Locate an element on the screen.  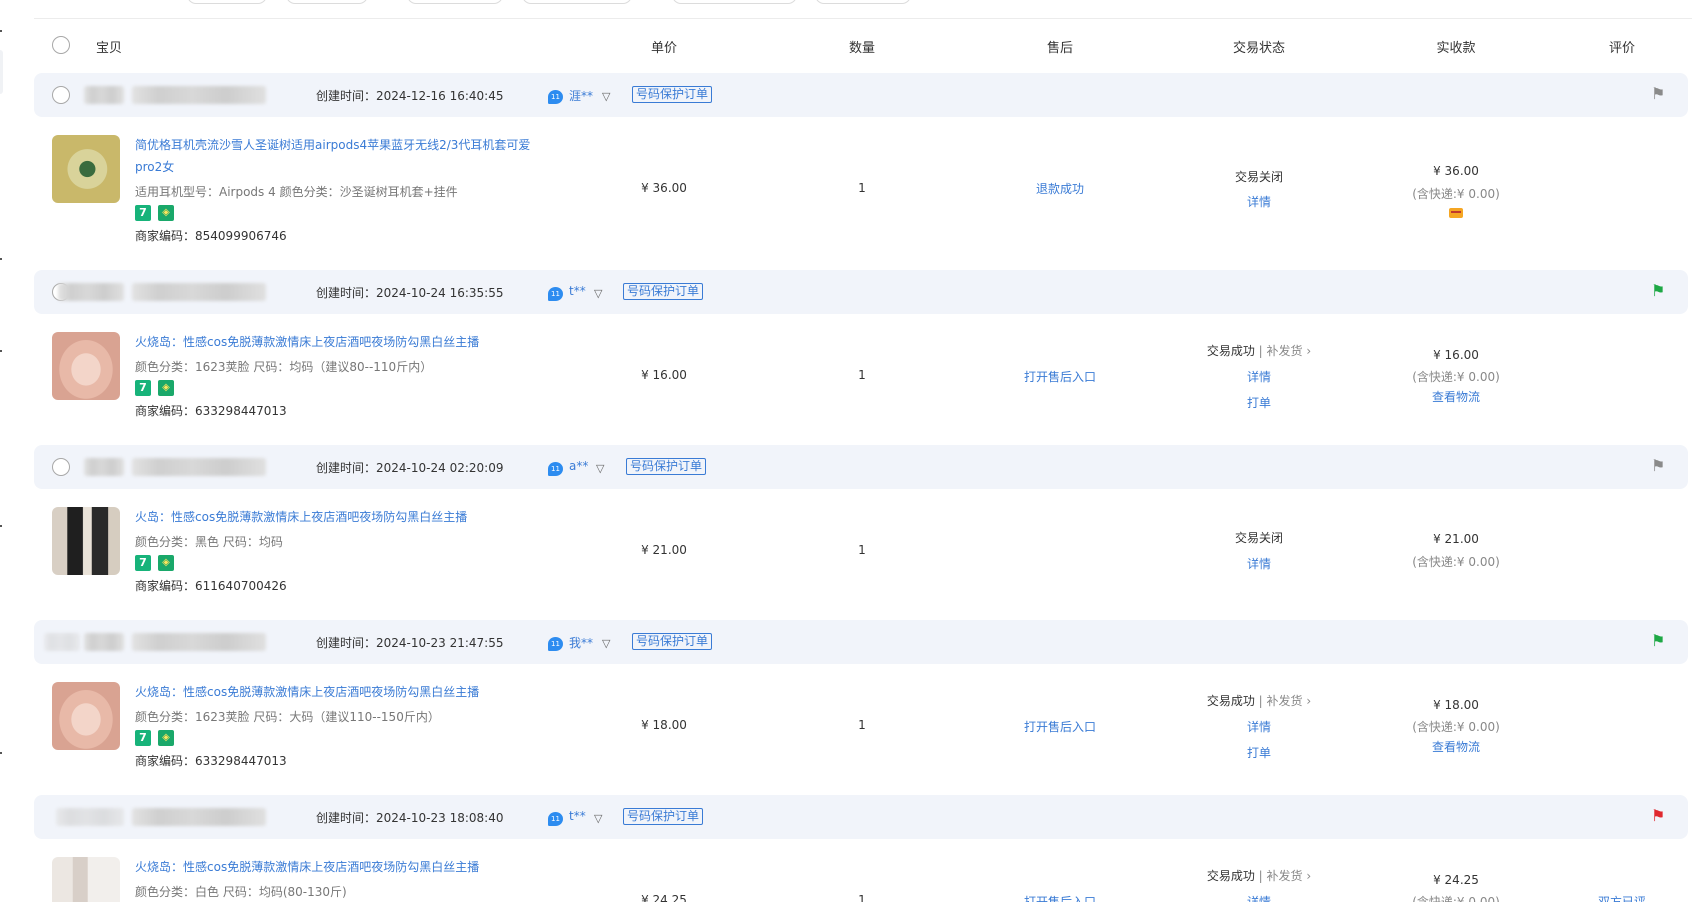
trade-status: 交易关闭 is located at coordinates (1259, 538).